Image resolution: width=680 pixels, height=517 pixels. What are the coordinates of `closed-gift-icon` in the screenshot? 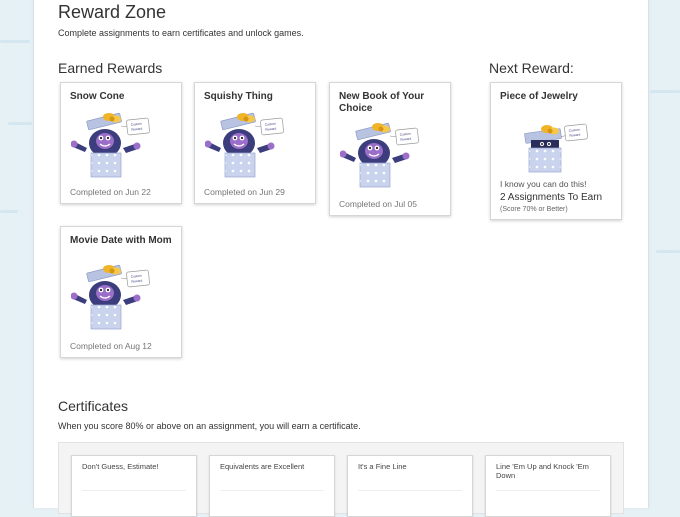 It's located at (556, 148).